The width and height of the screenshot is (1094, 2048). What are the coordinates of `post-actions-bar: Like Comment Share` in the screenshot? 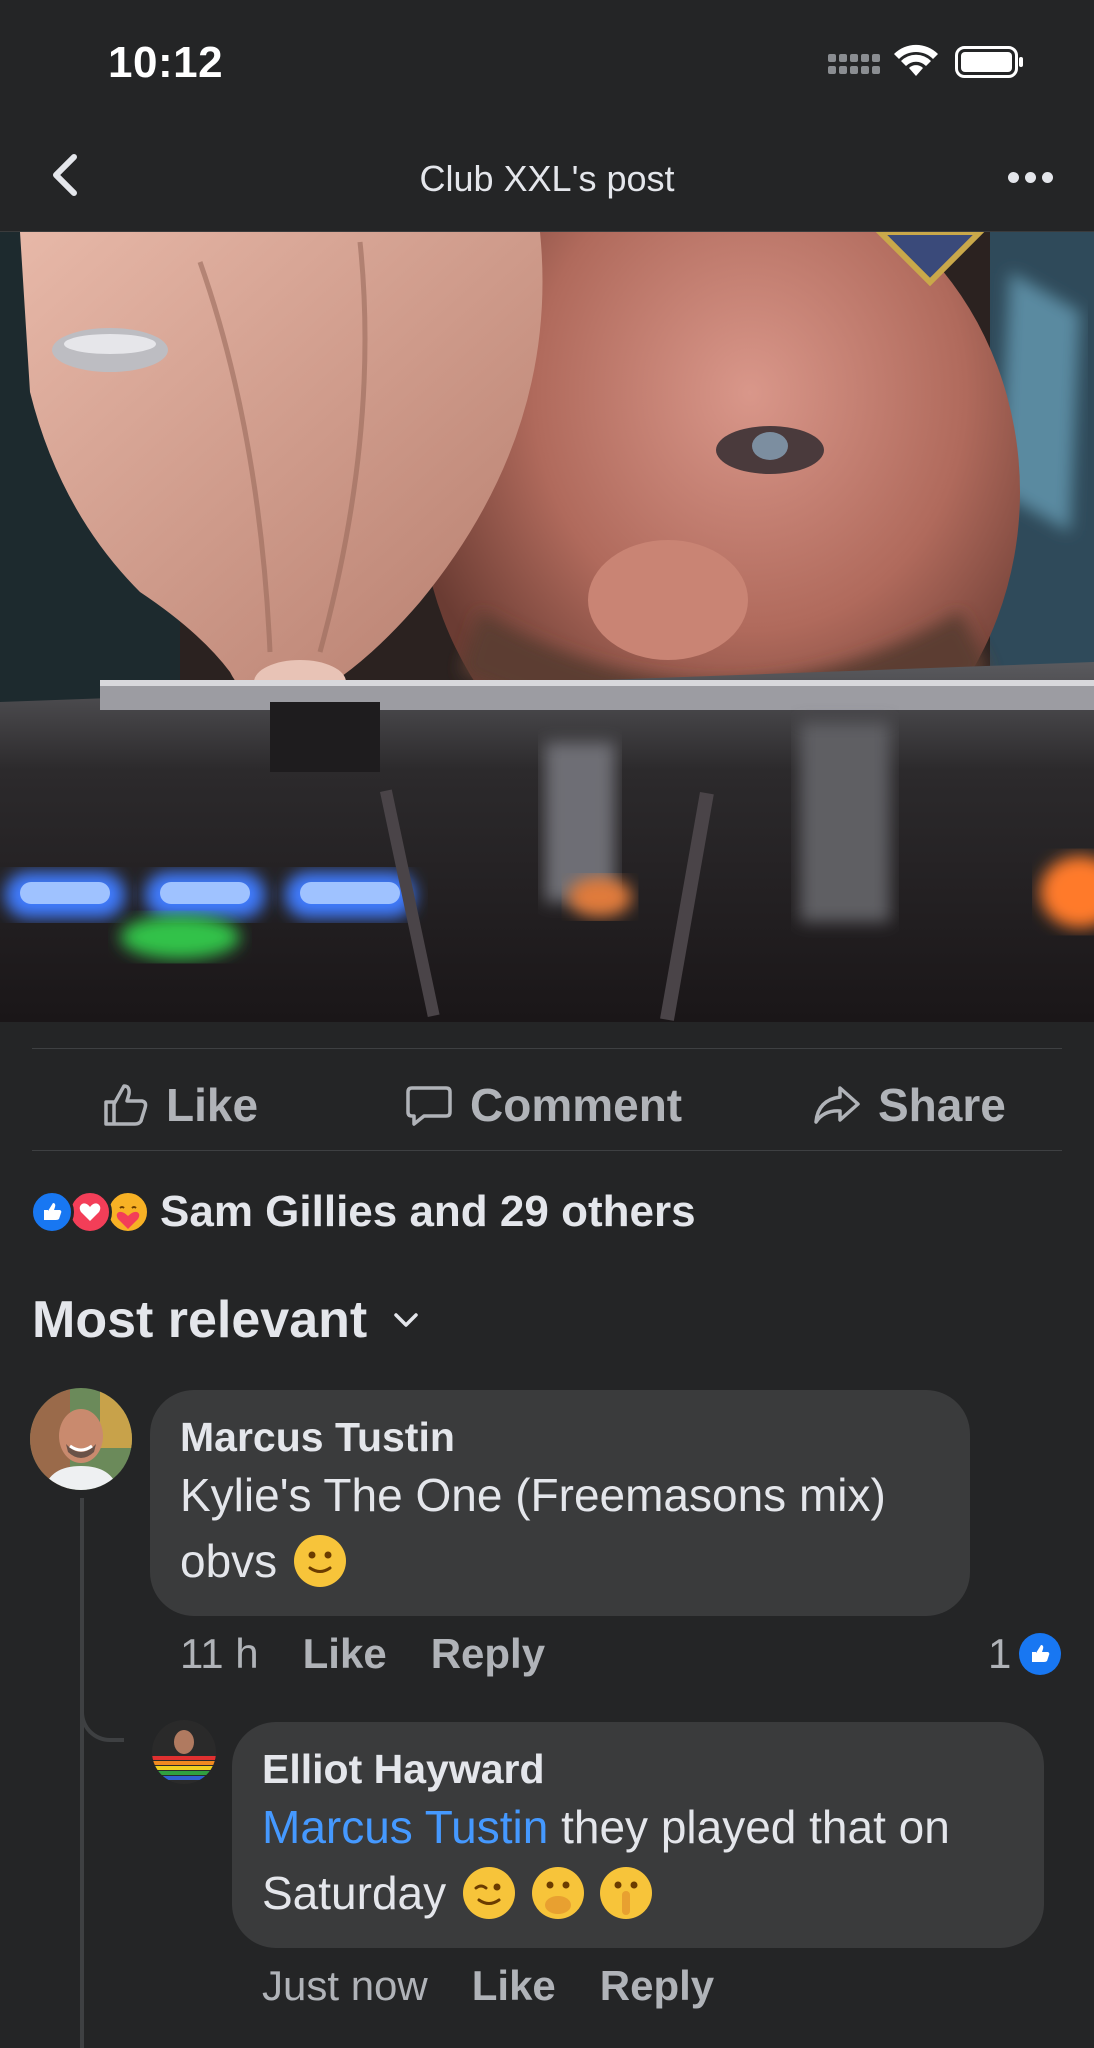 It's located at (547, 1102).